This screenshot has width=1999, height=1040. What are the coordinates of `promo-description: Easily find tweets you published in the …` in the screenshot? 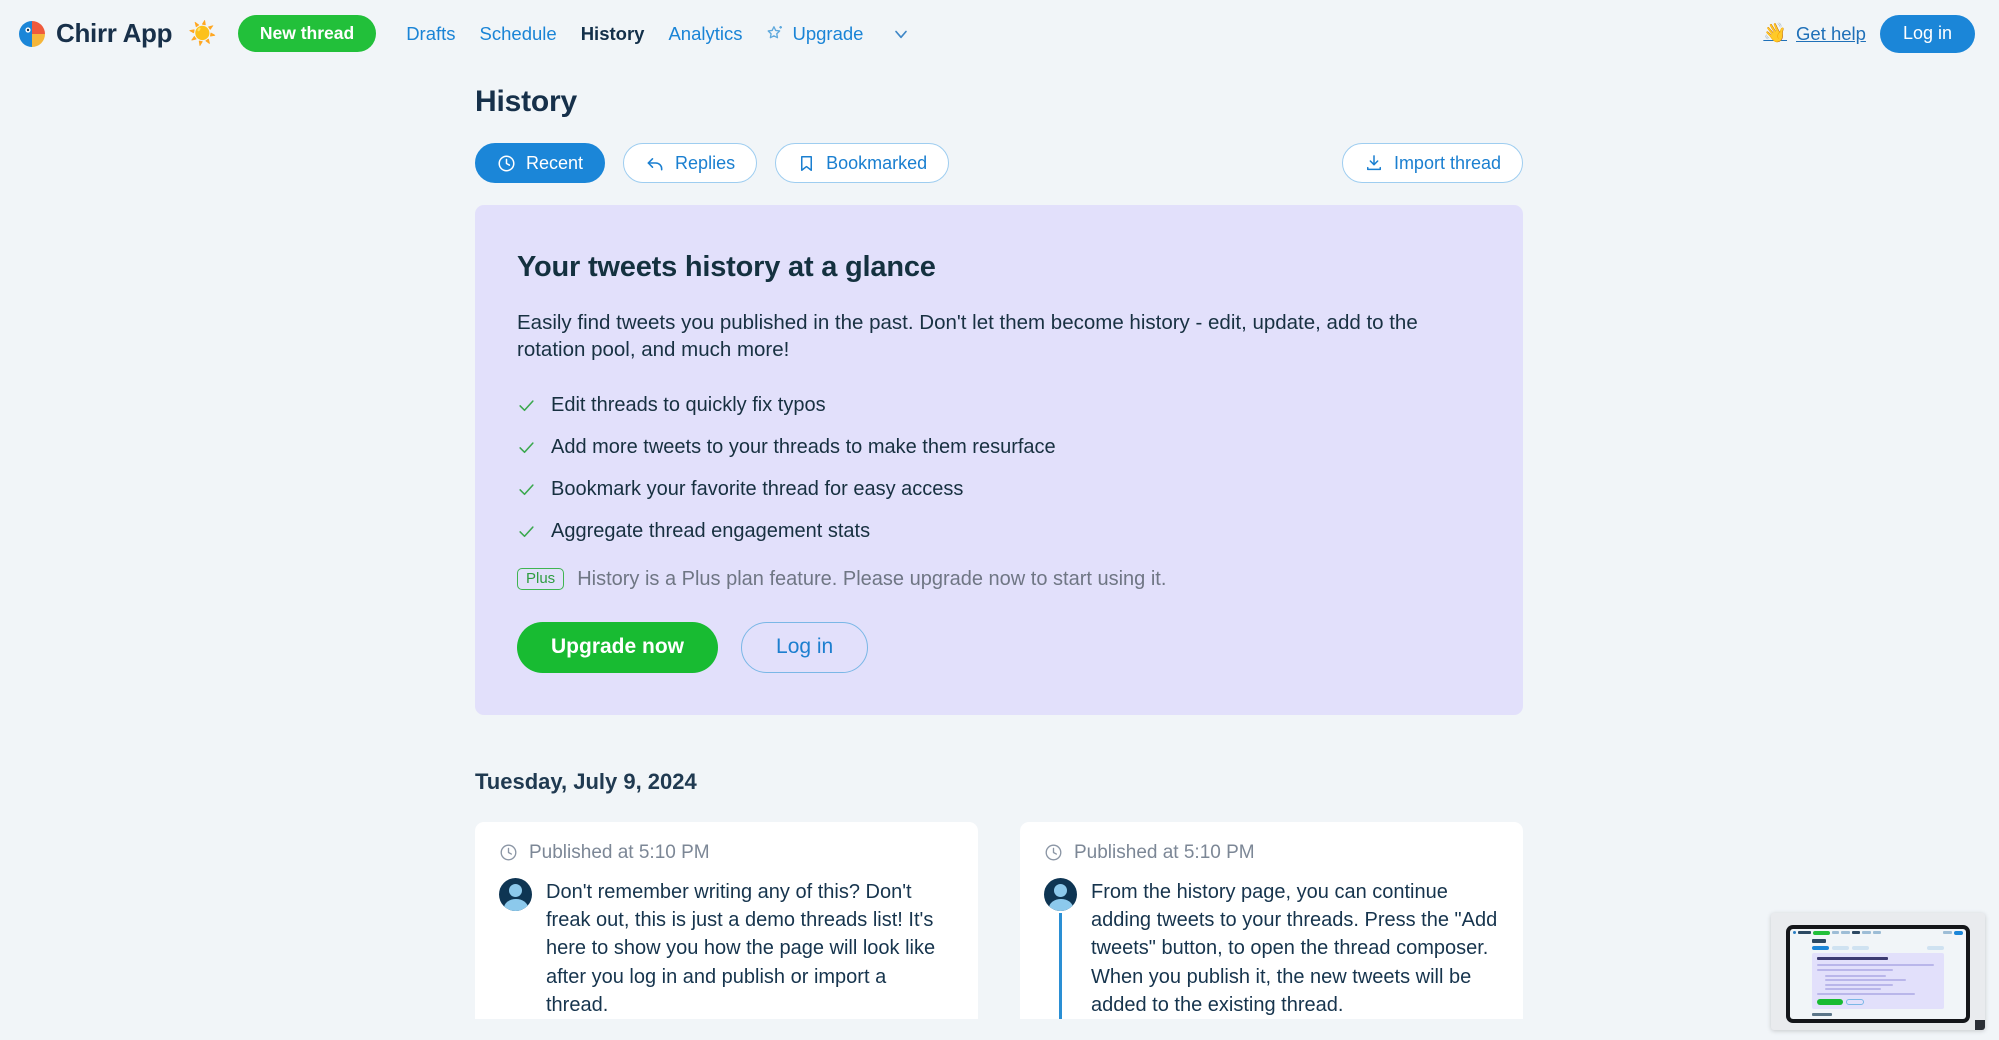 It's located at (967, 336).